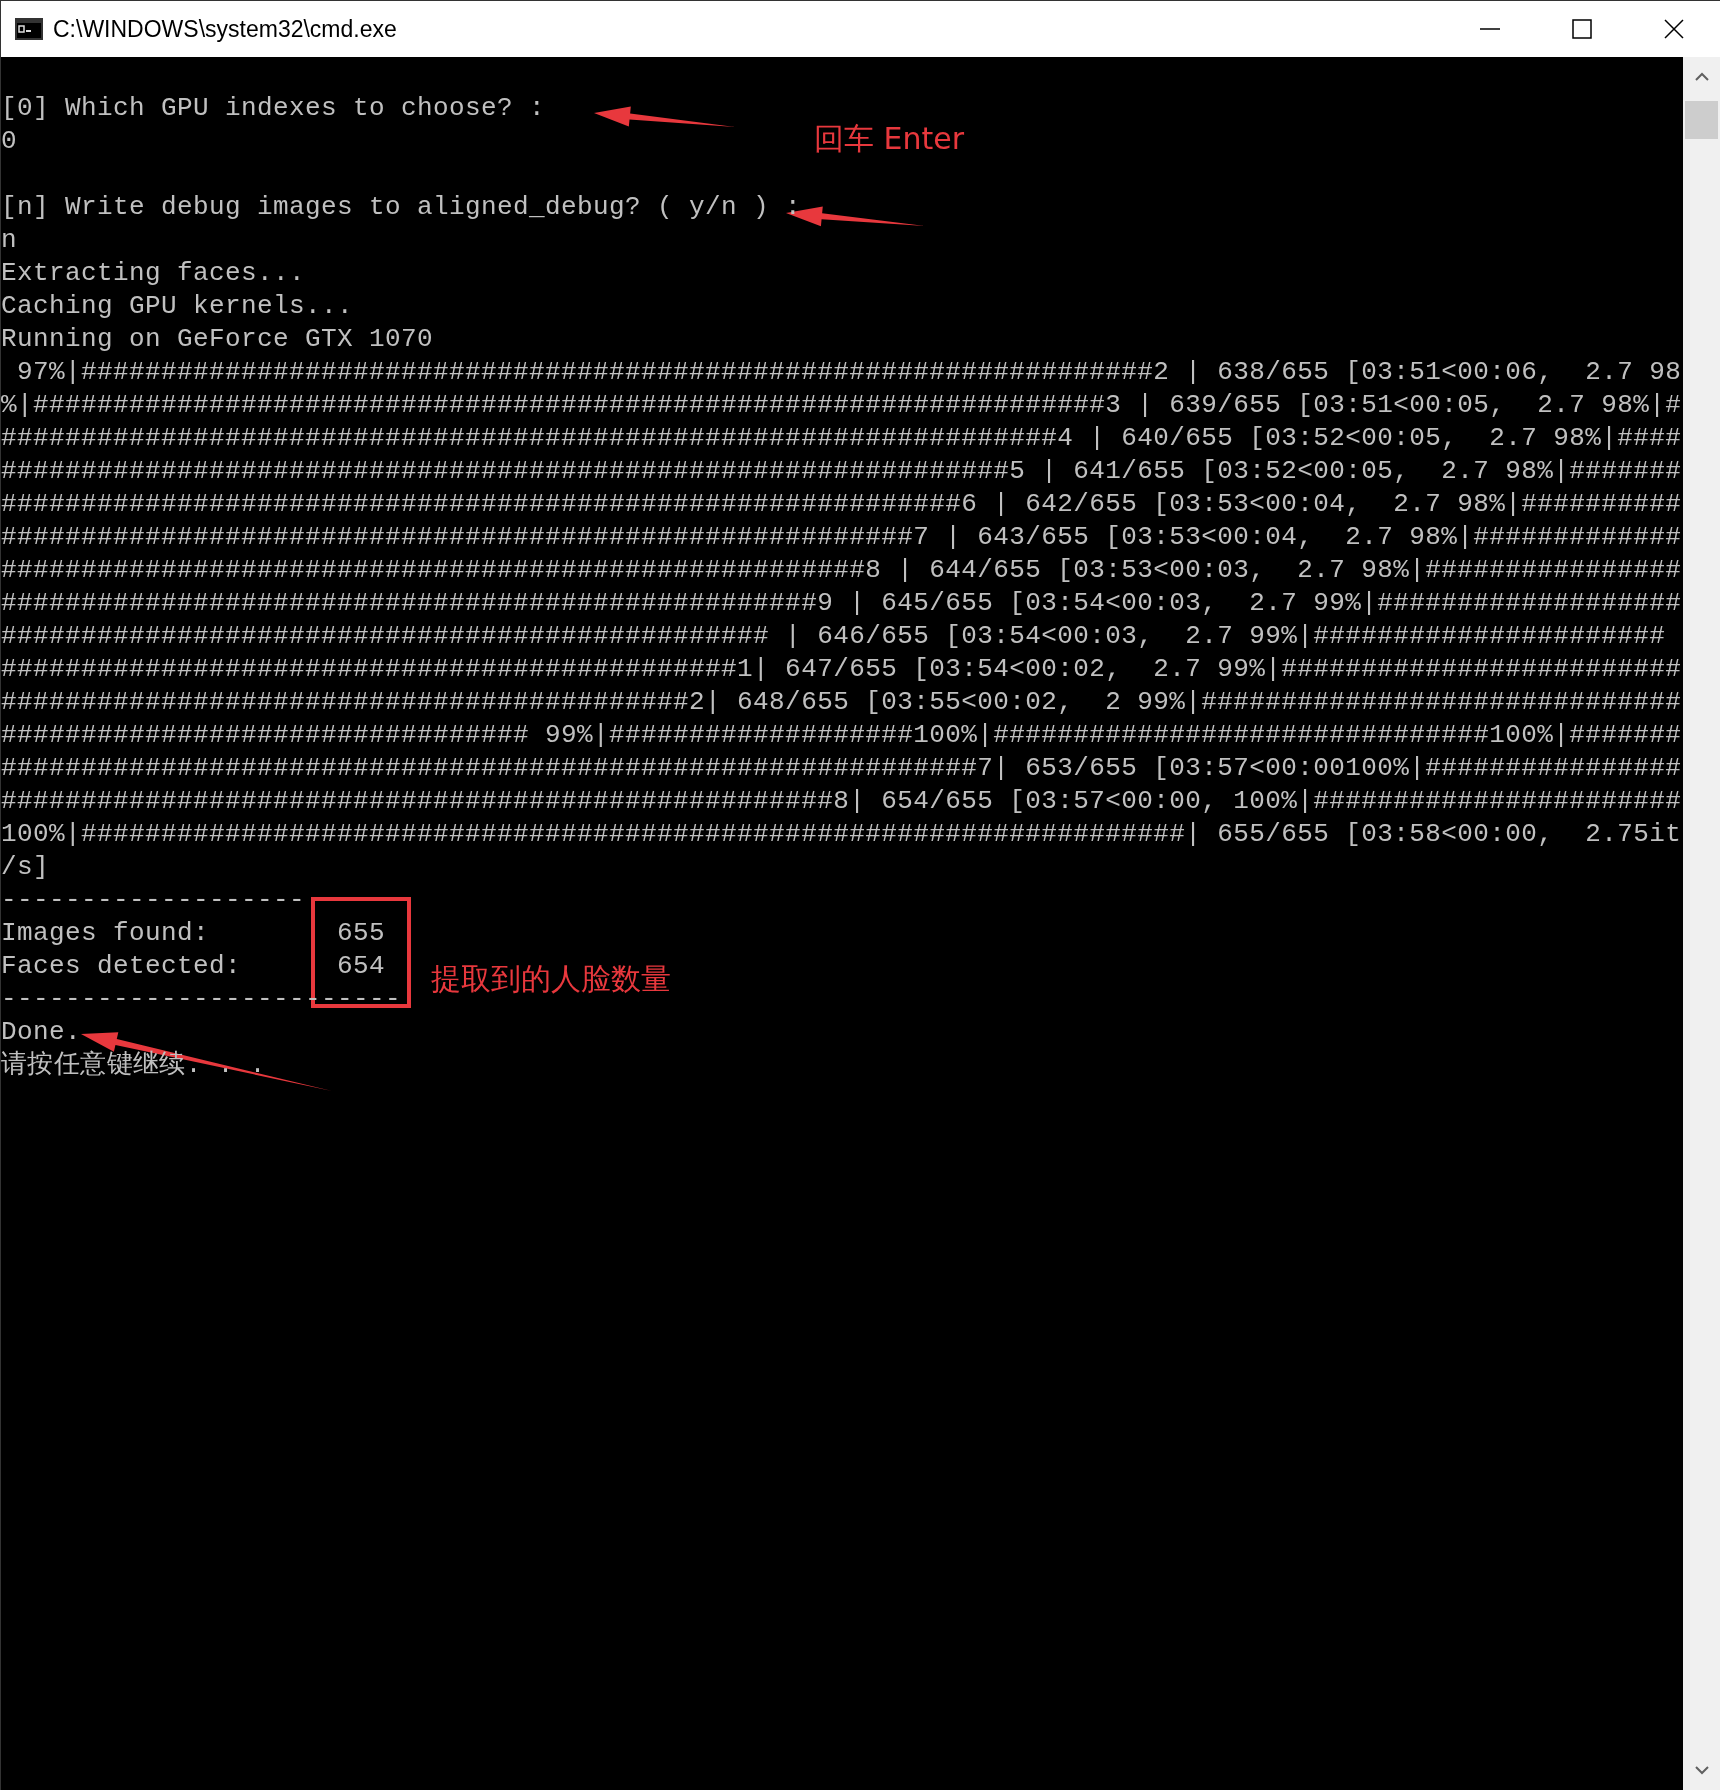 The image size is (1720, 1790). I want to click on console-line: #########################################################7 | 643/655 [03:53<00:04, 2.7 98%|#############, so click(841, 537).